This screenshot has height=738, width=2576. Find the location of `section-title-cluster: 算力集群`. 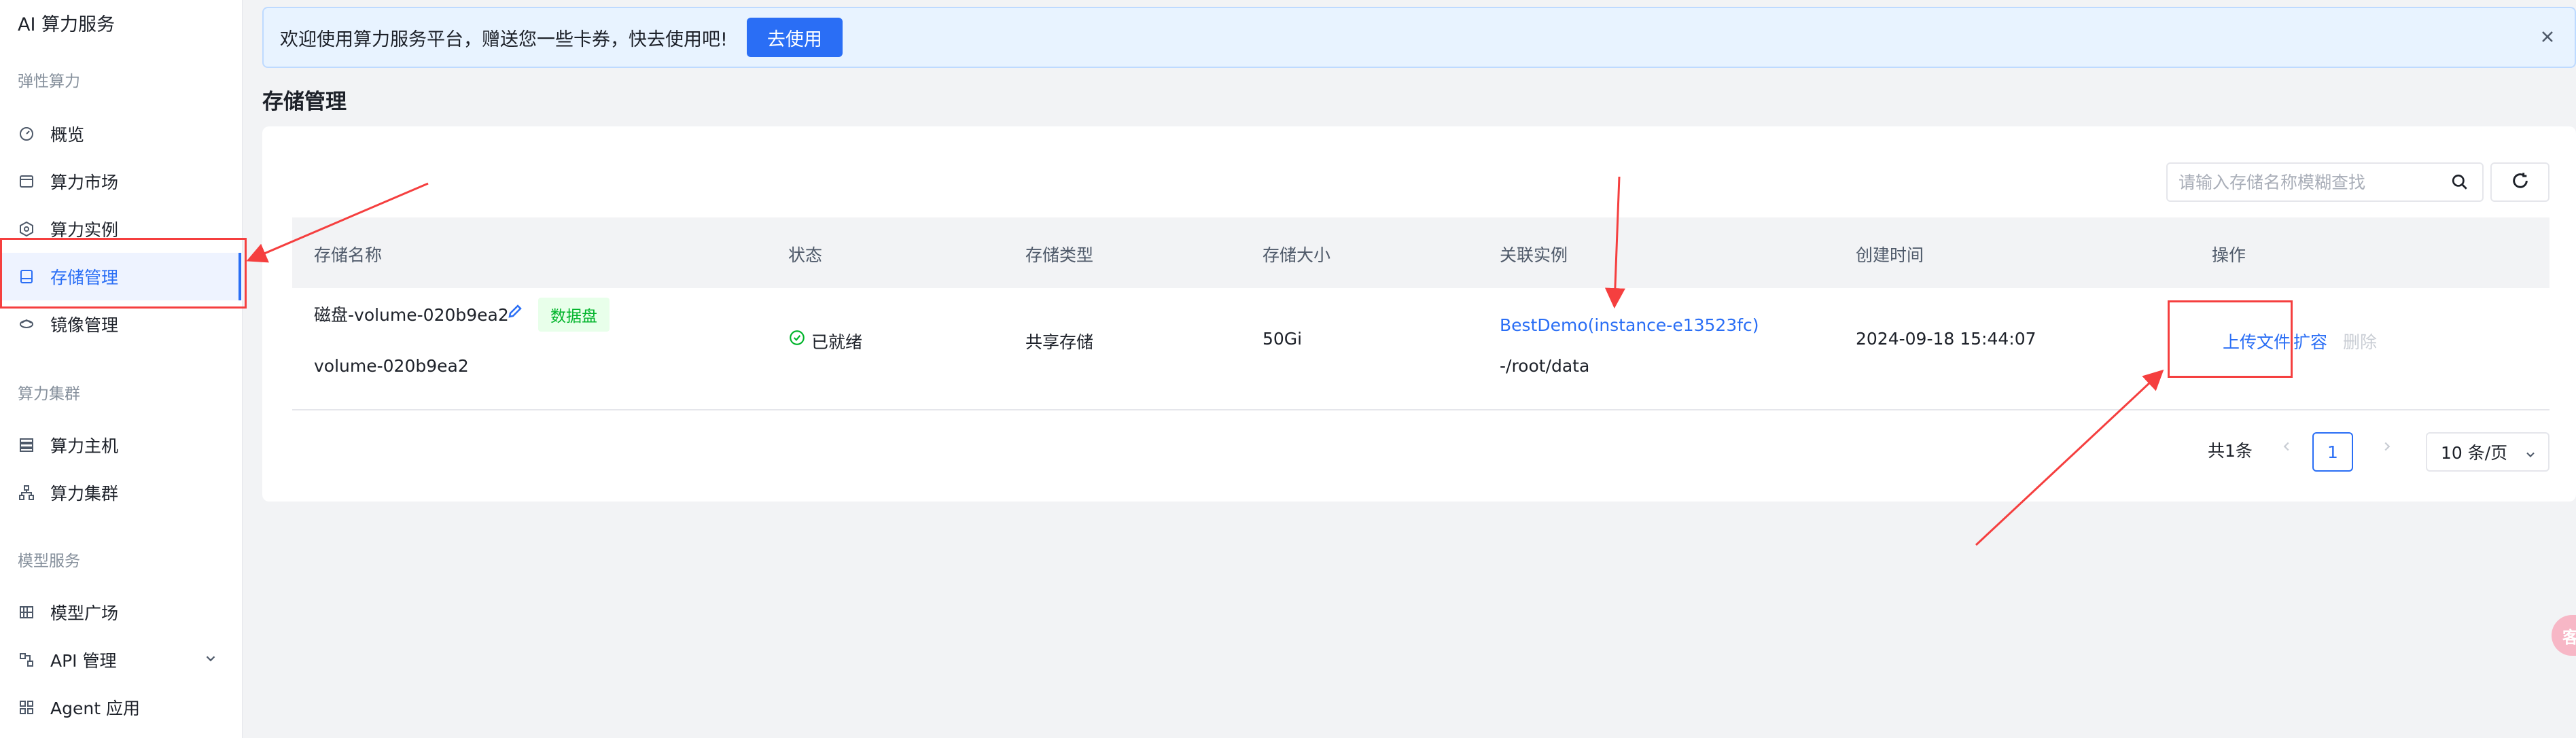

section-title-cluster: 算力集群 is located at coordinates (49, 394).